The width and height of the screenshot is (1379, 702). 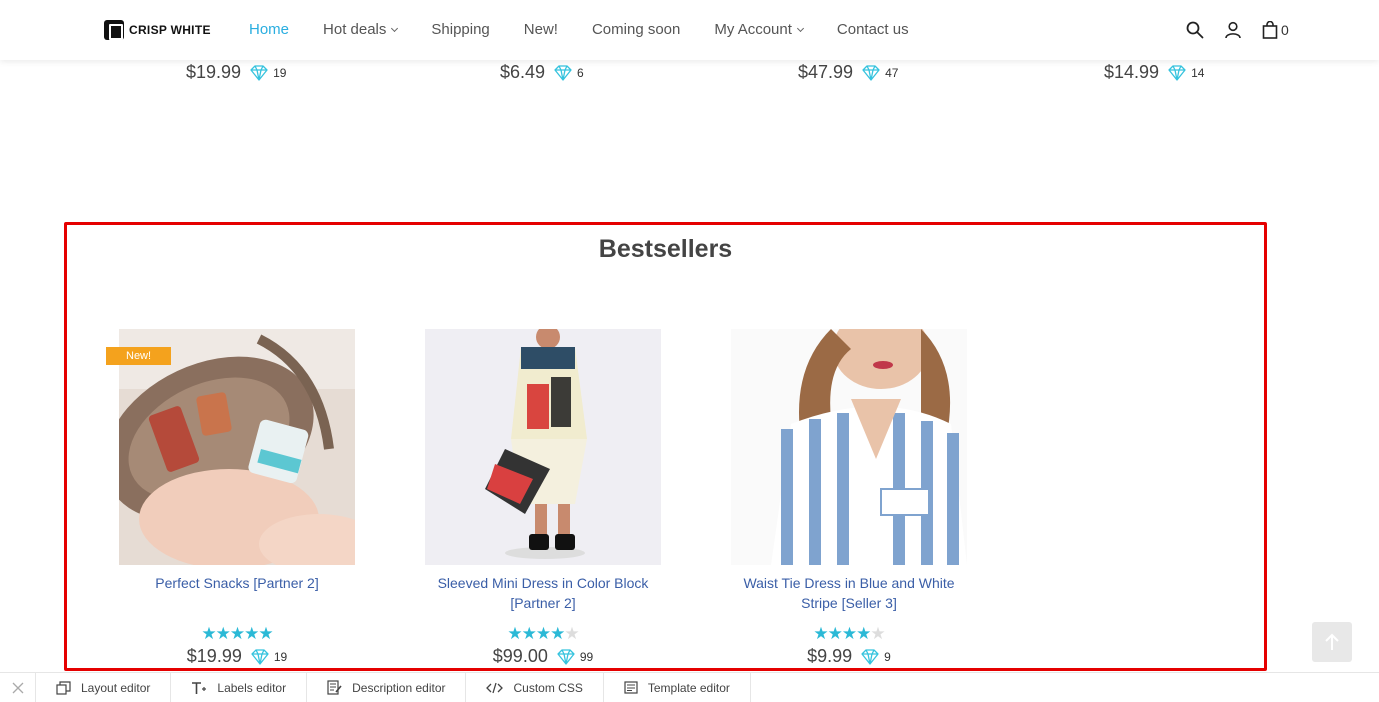 What do you see at coordinates (170, 30) in the screenshot?
I see `logo-text: CRISP WHITE` at bounding box center [170, 30].